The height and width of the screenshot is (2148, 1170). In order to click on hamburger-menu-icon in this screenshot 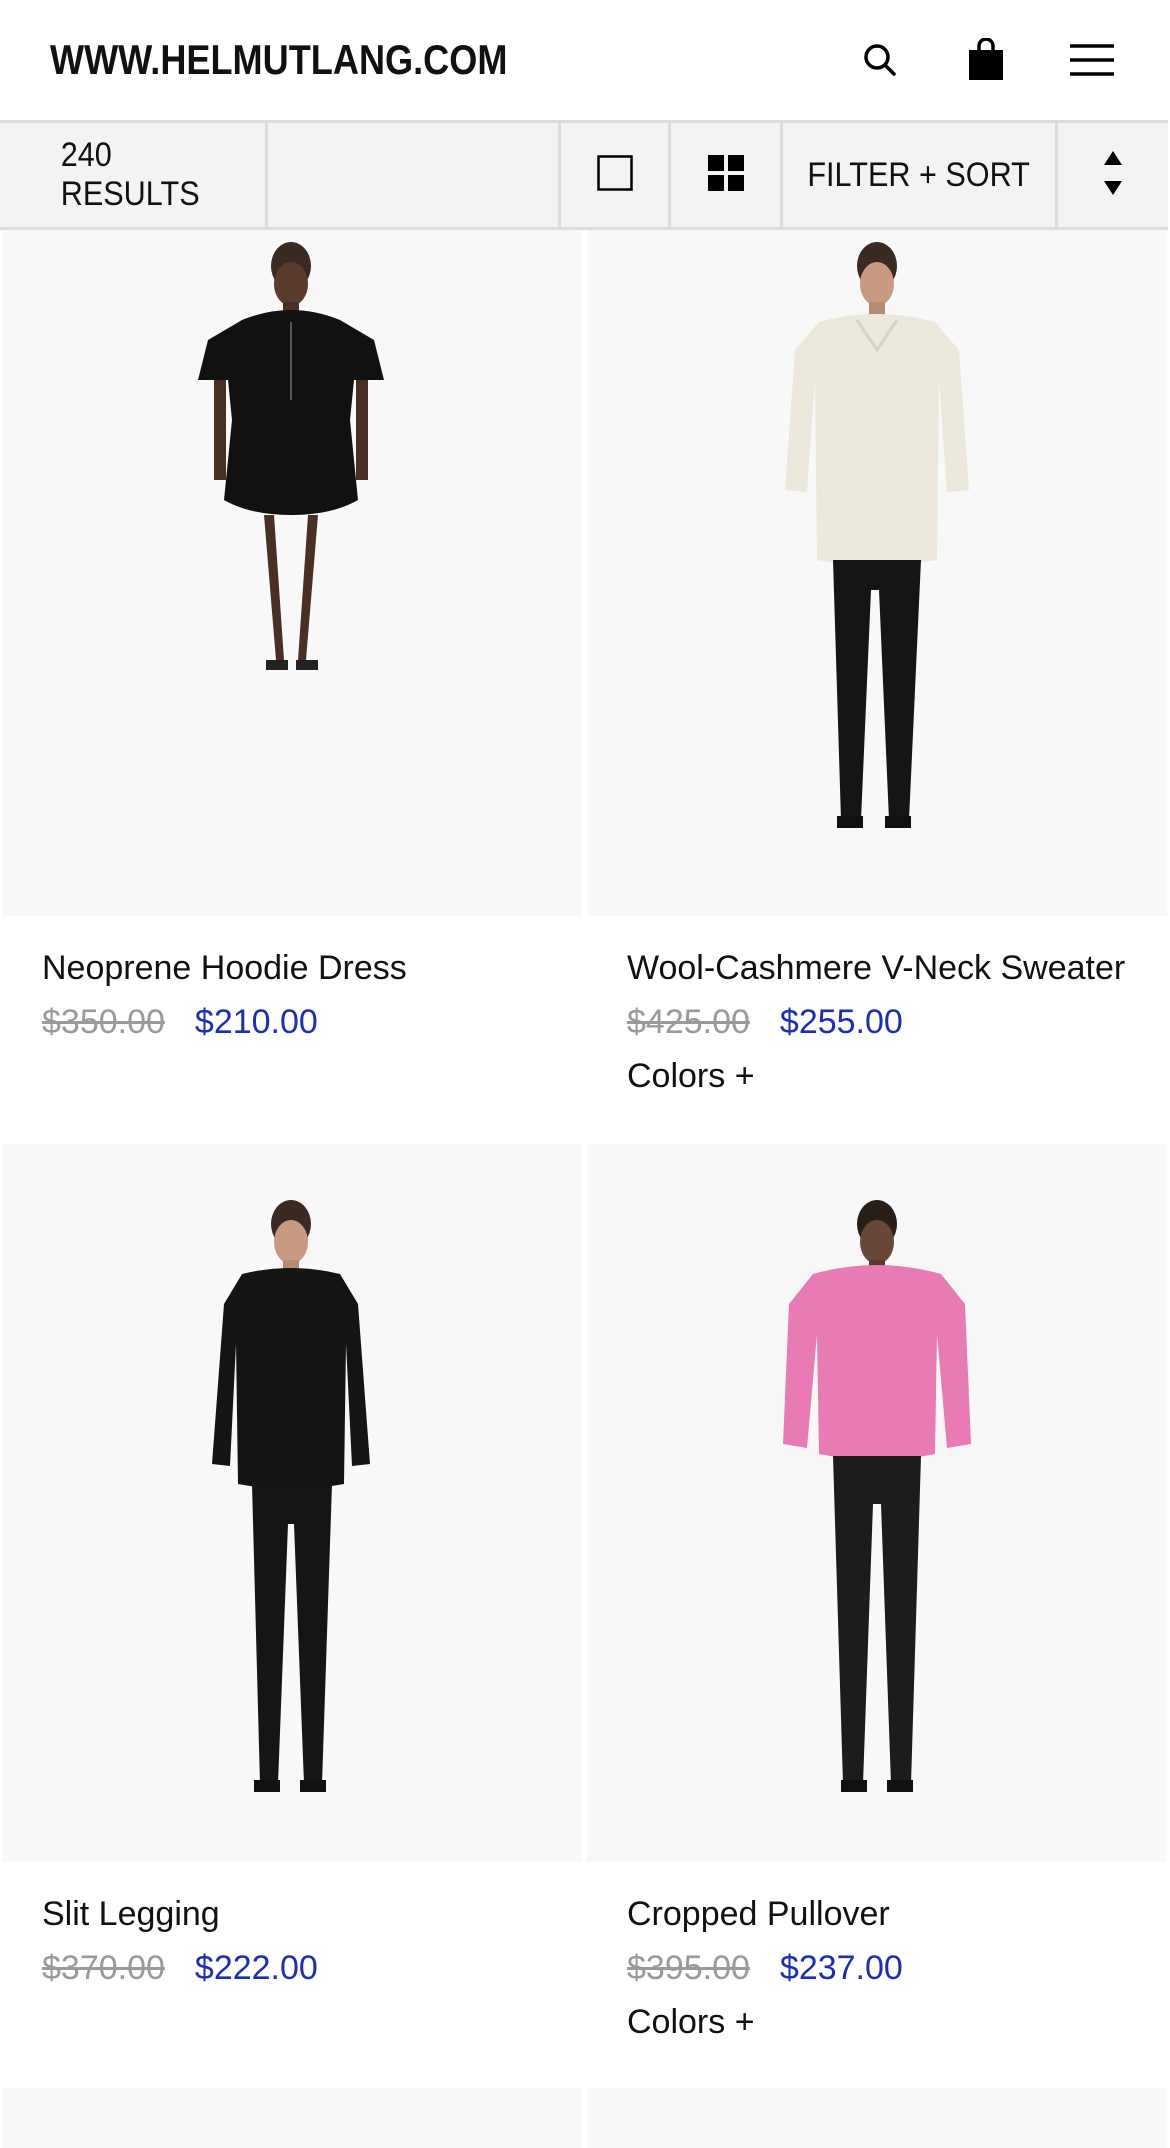, I will do `click(1092, 60)`.